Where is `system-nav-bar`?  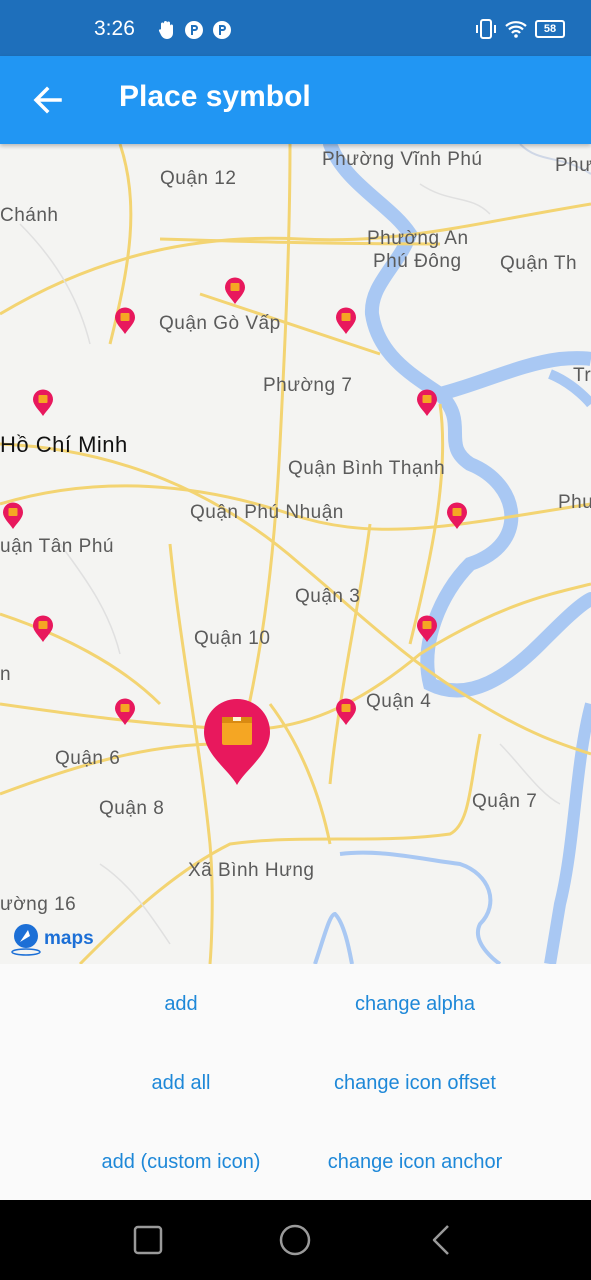
system-nav-bar is located at coordinates (295, 1240).